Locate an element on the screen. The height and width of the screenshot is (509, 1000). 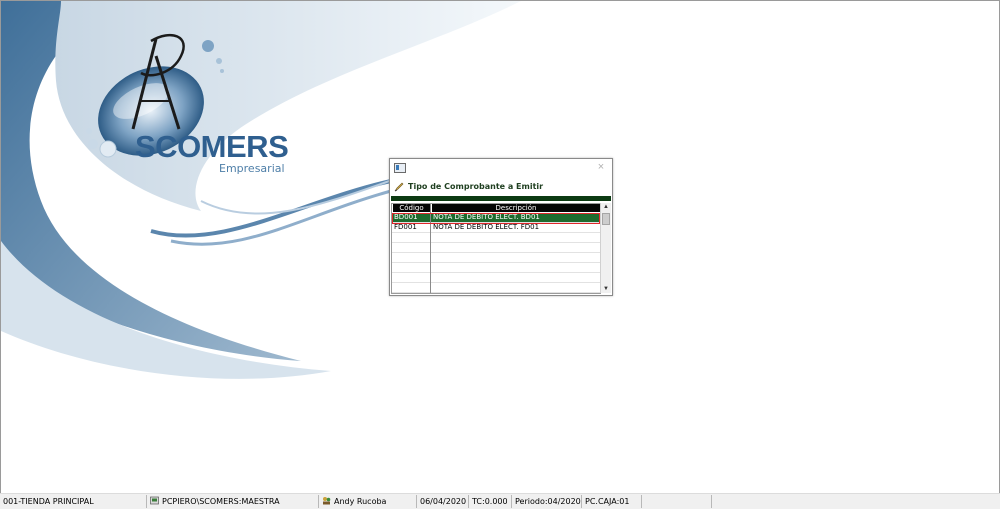
status-user-label: Andy Rucoba is located at coordinates (360, 501).